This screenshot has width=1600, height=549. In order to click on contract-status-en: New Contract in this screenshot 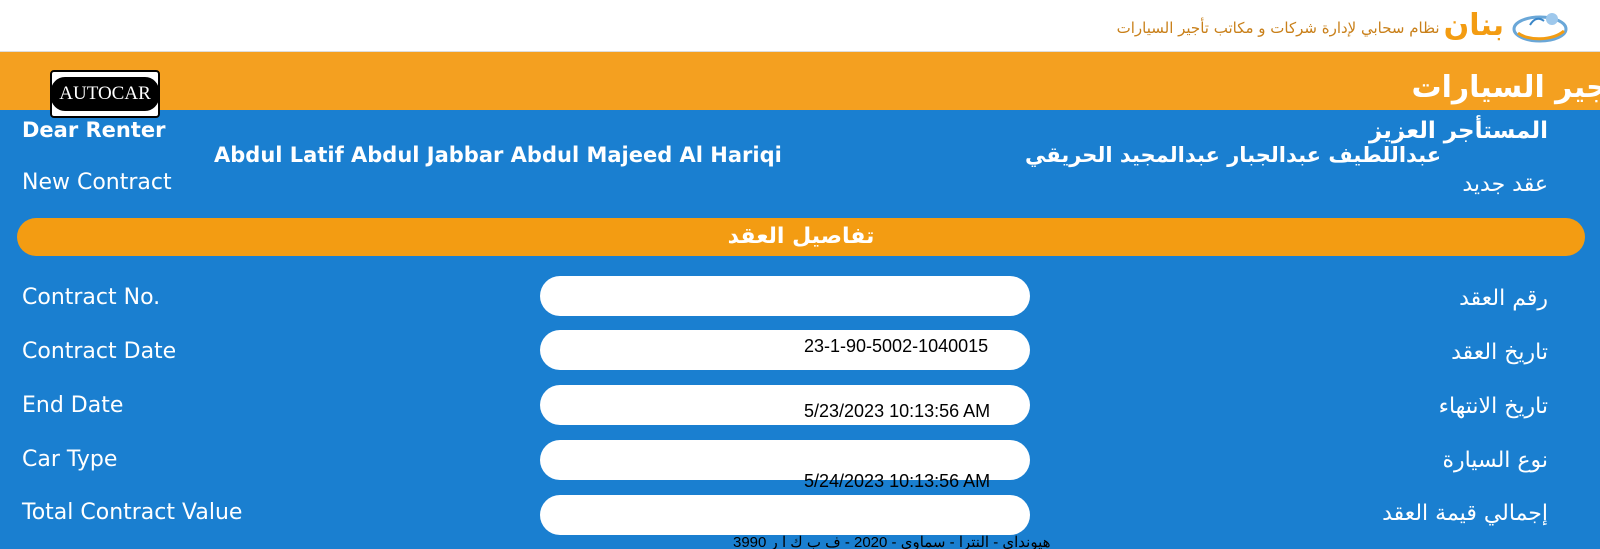, I will do `click(97, 182)`.